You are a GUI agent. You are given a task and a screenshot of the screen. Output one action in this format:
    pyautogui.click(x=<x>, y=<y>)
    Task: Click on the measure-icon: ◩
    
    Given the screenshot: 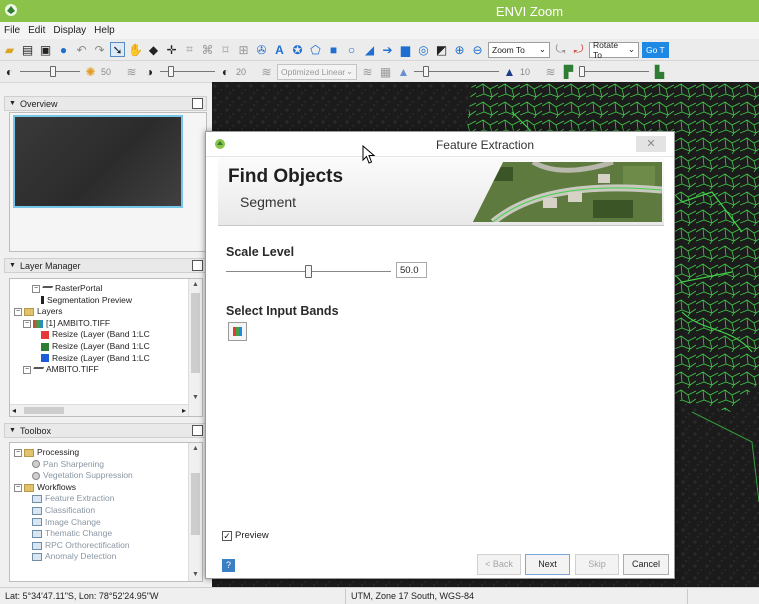 What is the action you would take?
    pyautogui.click(x=441, y=49)
    